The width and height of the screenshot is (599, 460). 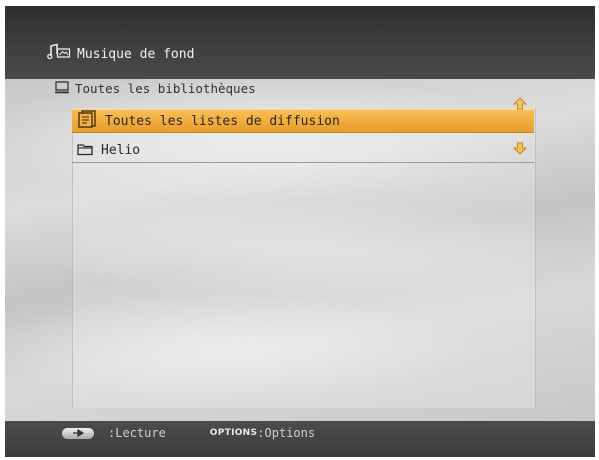 What do you see at coordinates (87, 121) in the screenshot?
I see `playlist-icon` at bounding box center [87, 121].